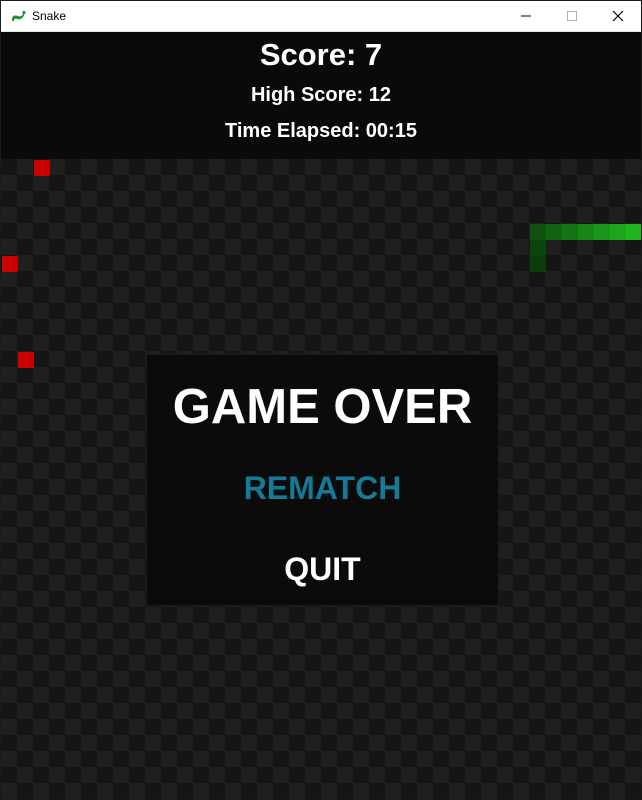 This screenshot has width=642, height=800. I want to click on minimize-button, so click(526, 16).